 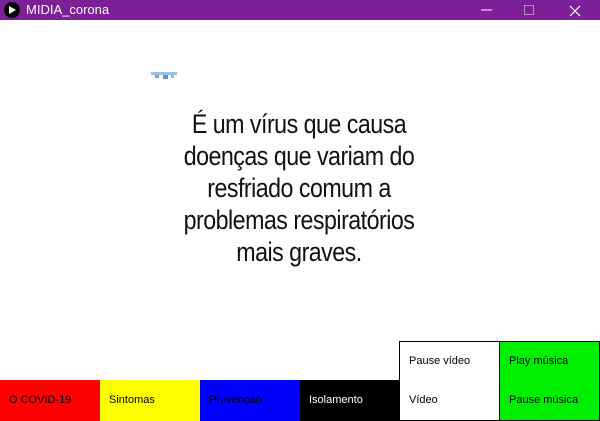 What do you see at coordinates (350, 400) in the screenshot?
I see `isolamento-button: Isolamento` at bounding box center [350, 400].